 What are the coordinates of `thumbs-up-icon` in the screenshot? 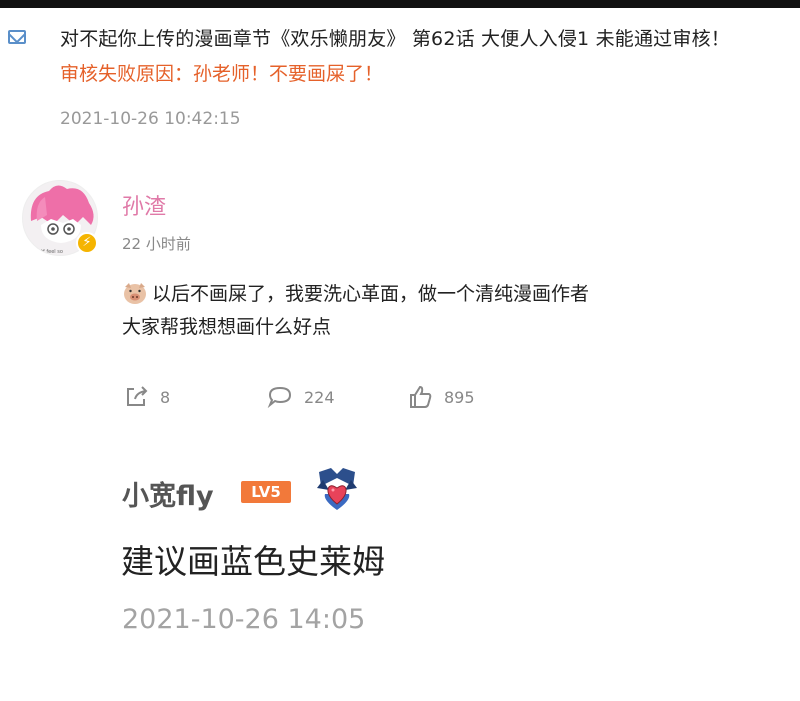 It's located at (421, 396).